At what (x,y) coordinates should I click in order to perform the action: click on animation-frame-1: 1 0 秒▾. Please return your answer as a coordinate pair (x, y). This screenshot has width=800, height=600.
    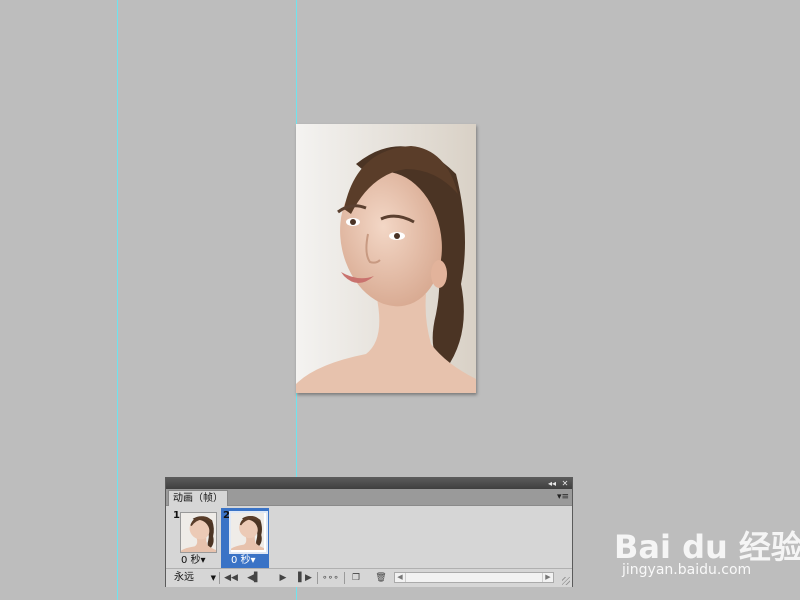
    Looking at the image, I should click on (195, 538).